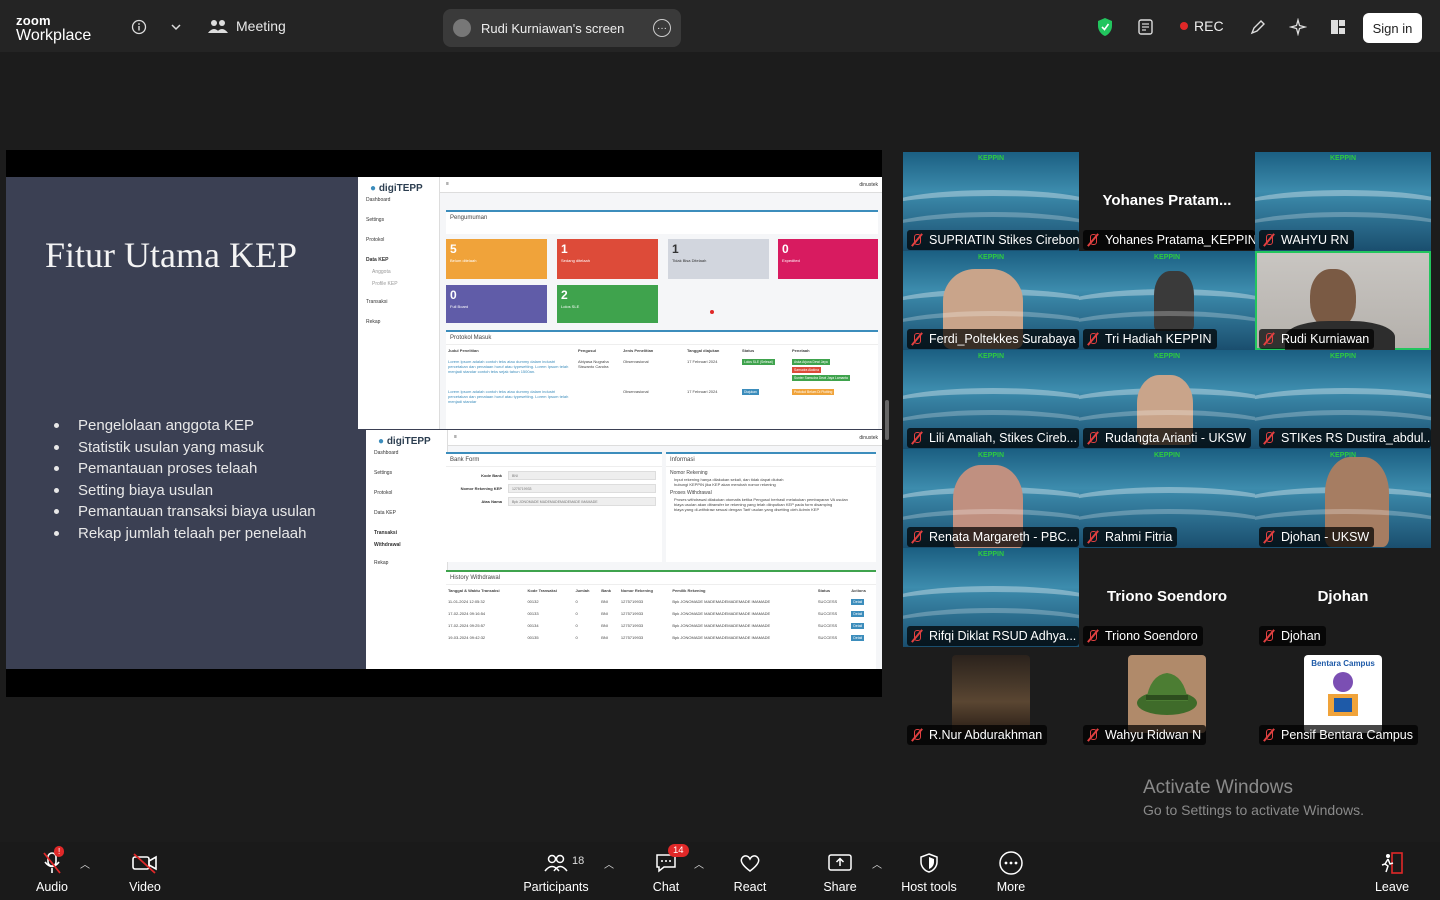 The image size is (1440, 900). What do you see at coordinates (828, 259) in the screenshot?
I see `stat-card: 0 Expedited` at bounding box center [828, 259].